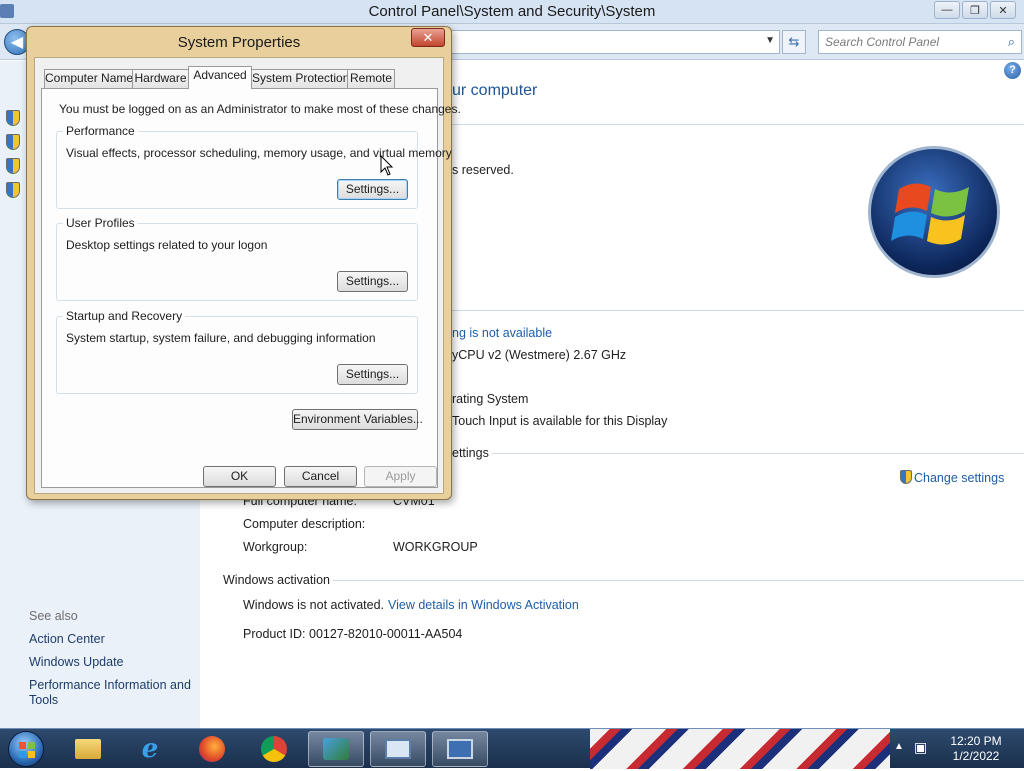 This screenshot has width=1024, height=771. I want to click on taskbar-clock: 12:20 PM 1/2/2022, so click(976, 749).